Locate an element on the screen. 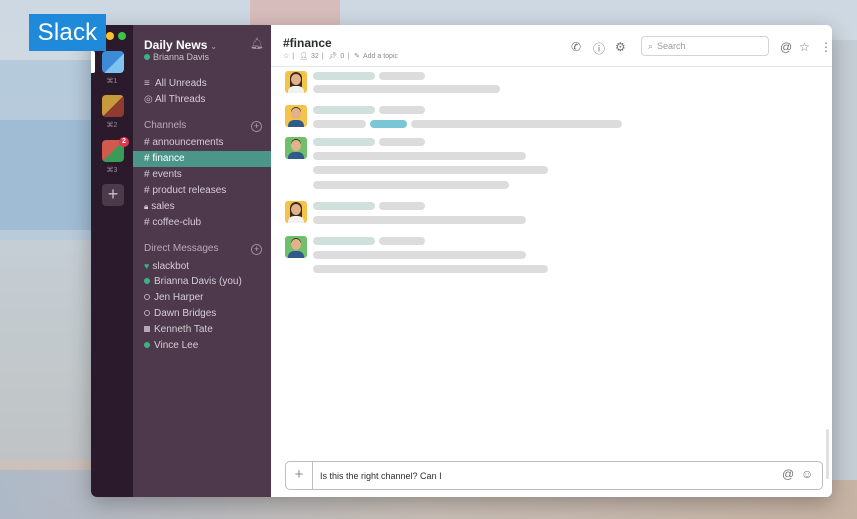 The height and width of the screenshot is (519, 857). sidebar-item-all-threads: ◎ All Threads is located at coordinates (174, 100).